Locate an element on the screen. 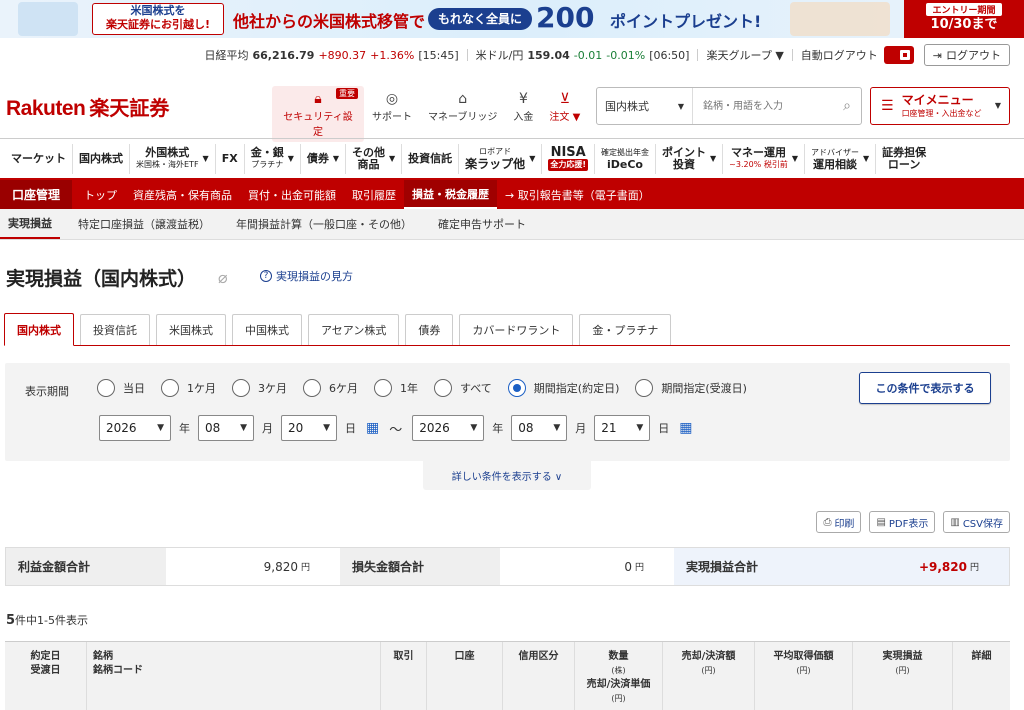  tab-us-stock: 米国株式 is located at coordinates (191, 329).